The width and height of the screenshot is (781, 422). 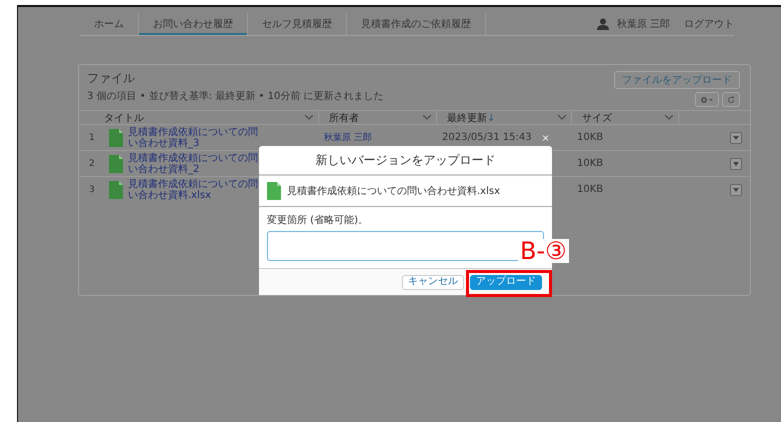 I want to click on upload-button: アップロード, so click(x=506, y=282).